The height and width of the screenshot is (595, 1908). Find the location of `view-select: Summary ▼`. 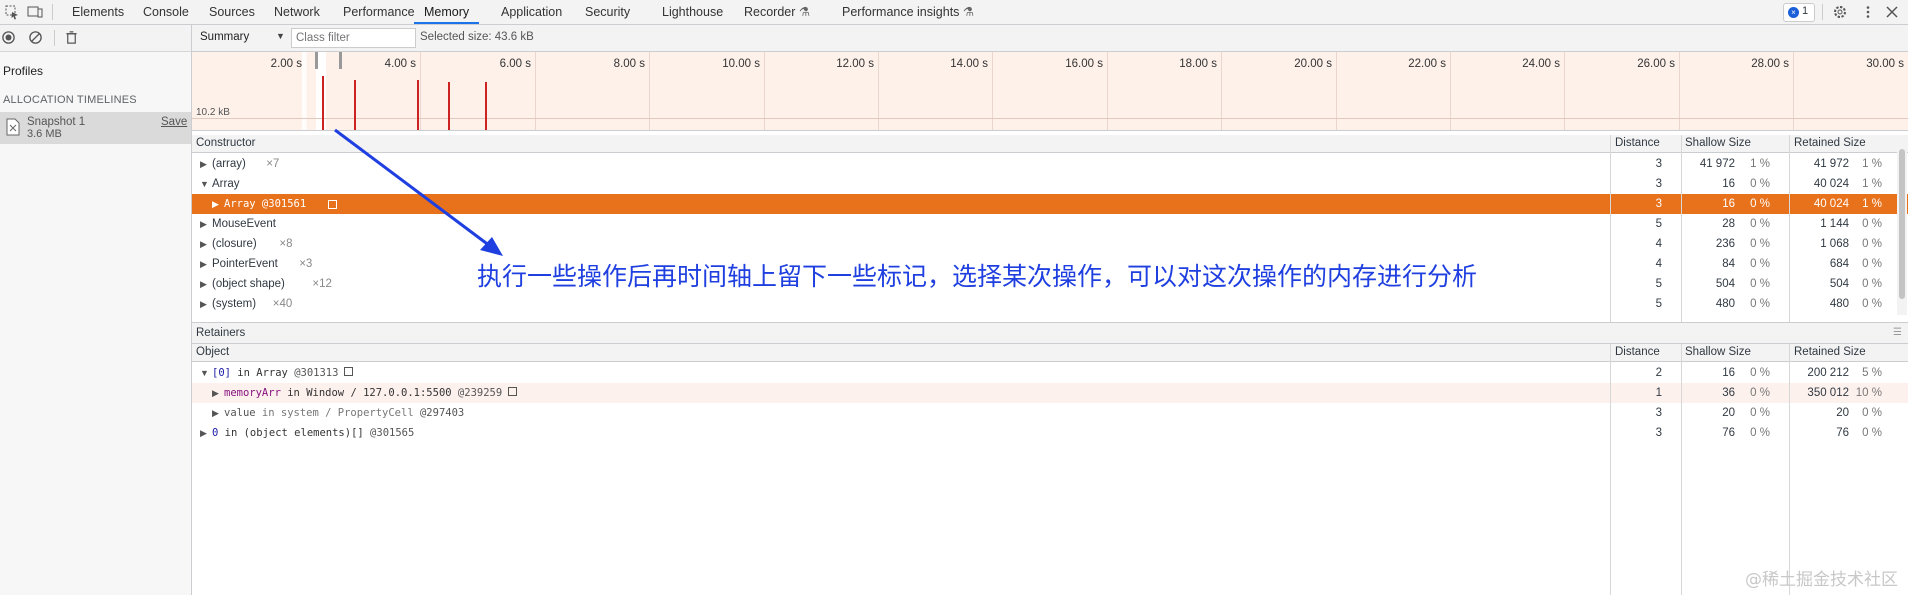

view-select: Summary ▼ is located at coordinates (241, 38).